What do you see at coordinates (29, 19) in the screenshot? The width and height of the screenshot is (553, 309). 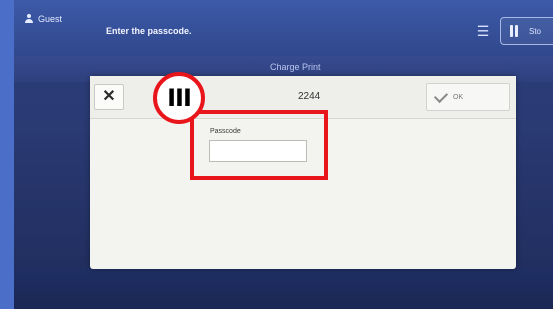 I see `user-icon` at bounding box center [29, 19].